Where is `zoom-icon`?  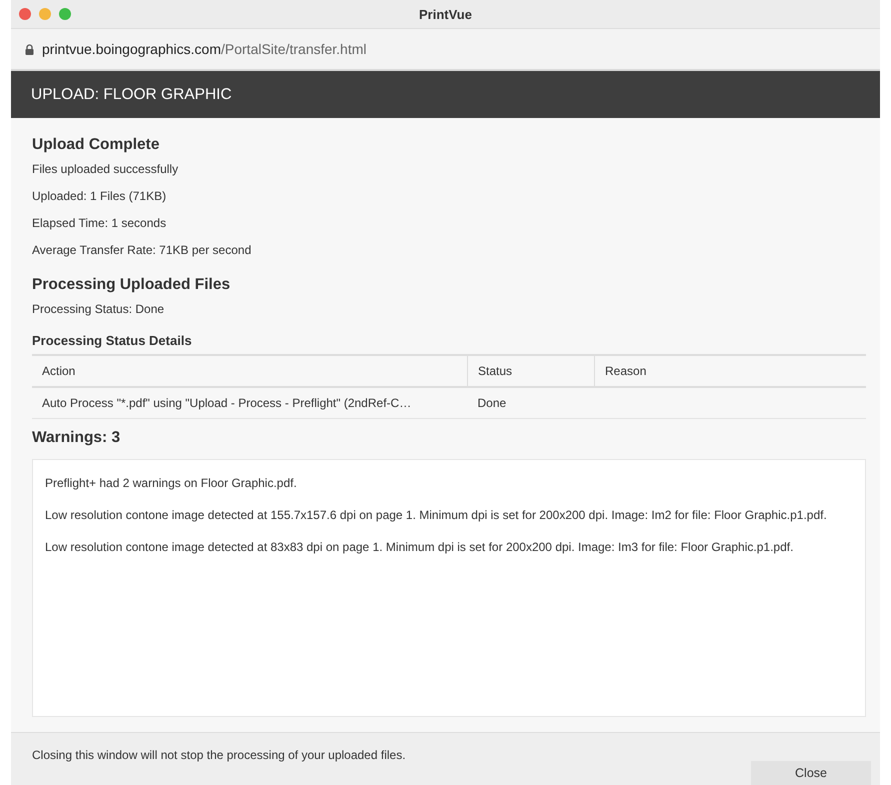 zoom-icon is located at coordinates (65, 14).